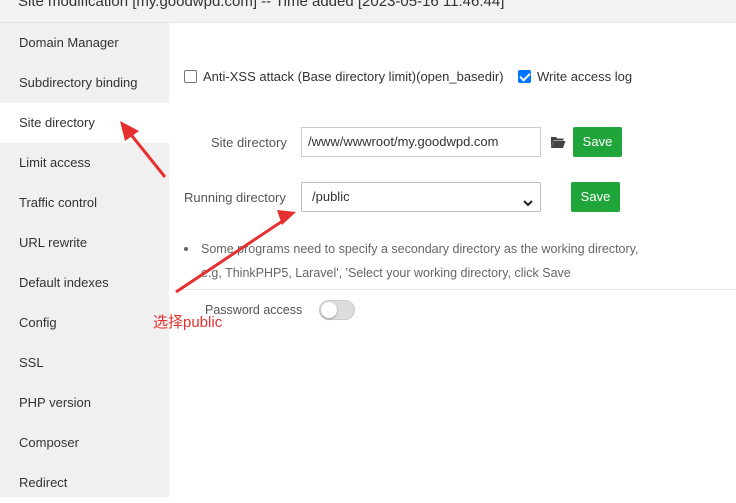 The height and width of the screenshot is (503, 736). I want to click on sidebar-item-domain-manager: Domain Manager, so click(84, 43).